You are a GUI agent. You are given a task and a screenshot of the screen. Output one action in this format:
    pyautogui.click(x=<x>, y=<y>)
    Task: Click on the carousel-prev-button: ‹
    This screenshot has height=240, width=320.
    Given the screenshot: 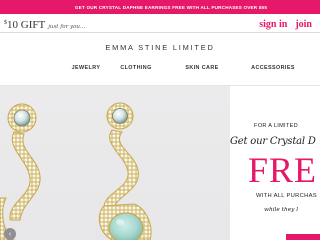 What is the action you would take?
    pyautogui.click(x=10, y=234)
    